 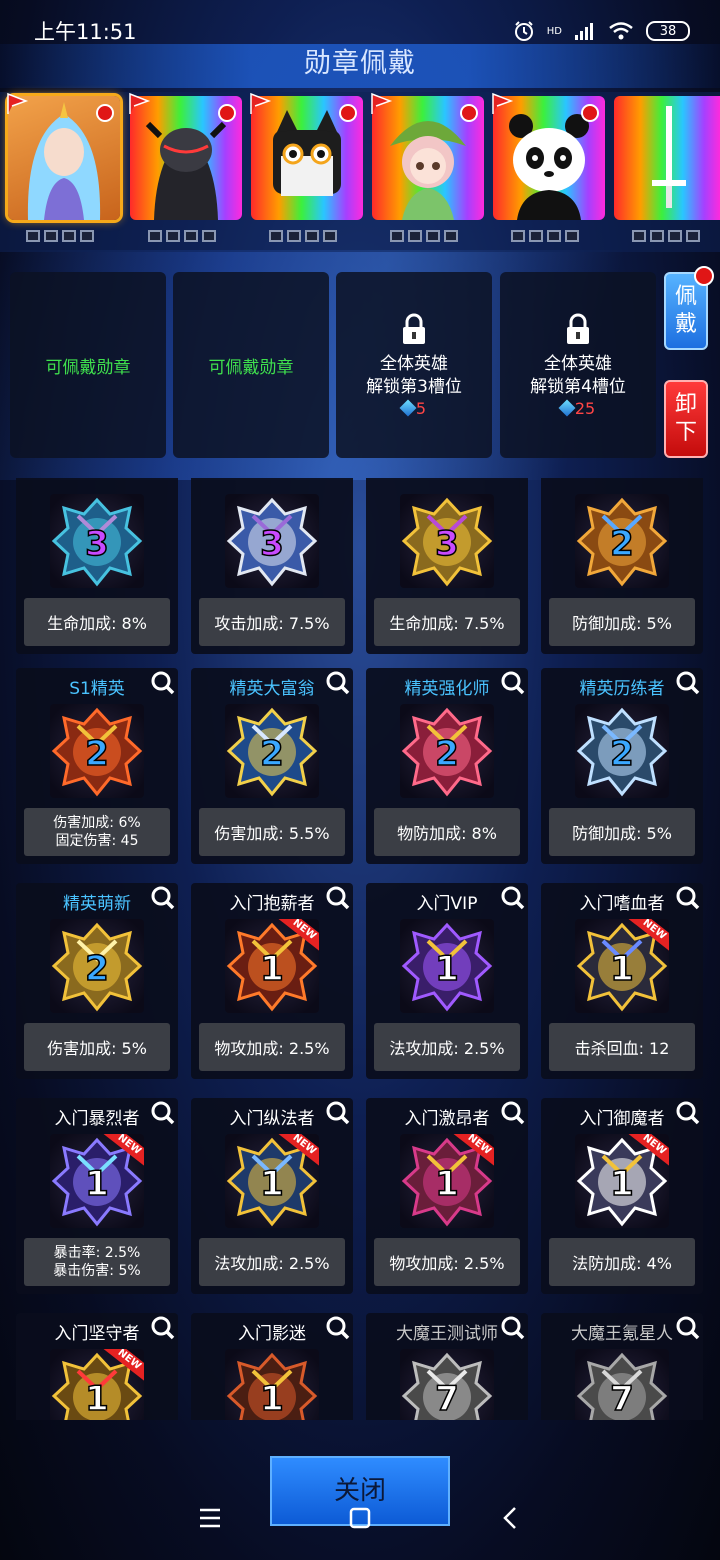 I want to click on hero-card-white-sword, so click(x=667, y=169).